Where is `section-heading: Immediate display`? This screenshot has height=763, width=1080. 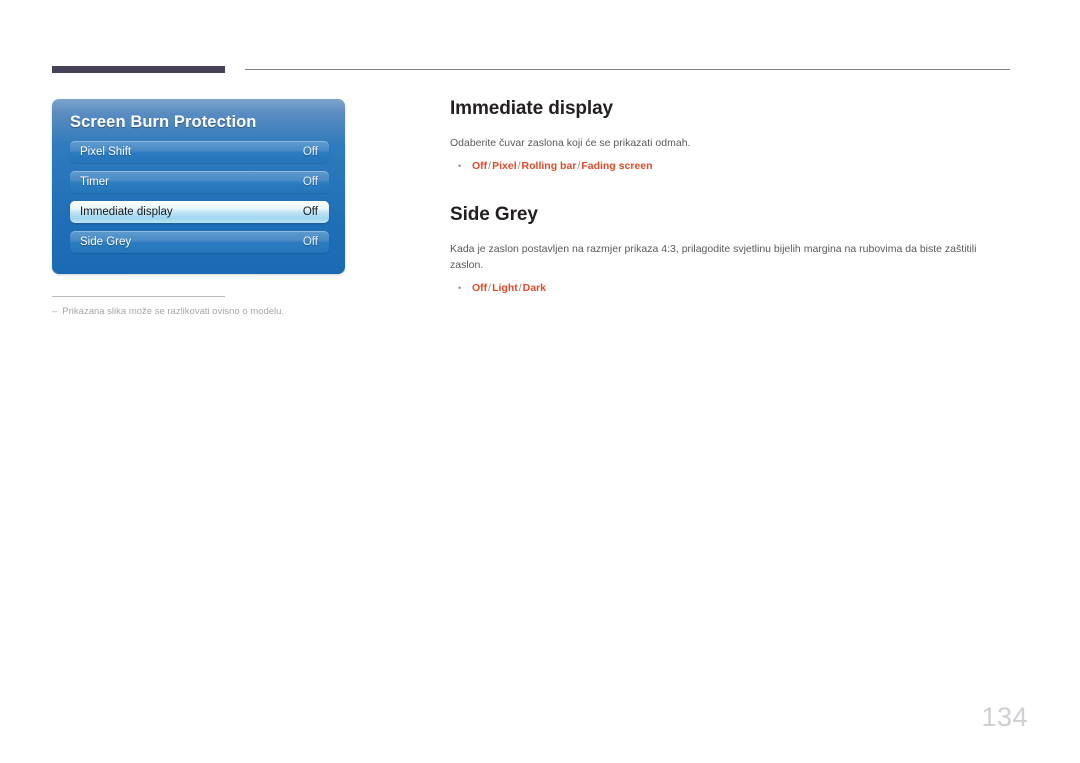 section-heading: Immediate display is located at coordinates (532, 108).